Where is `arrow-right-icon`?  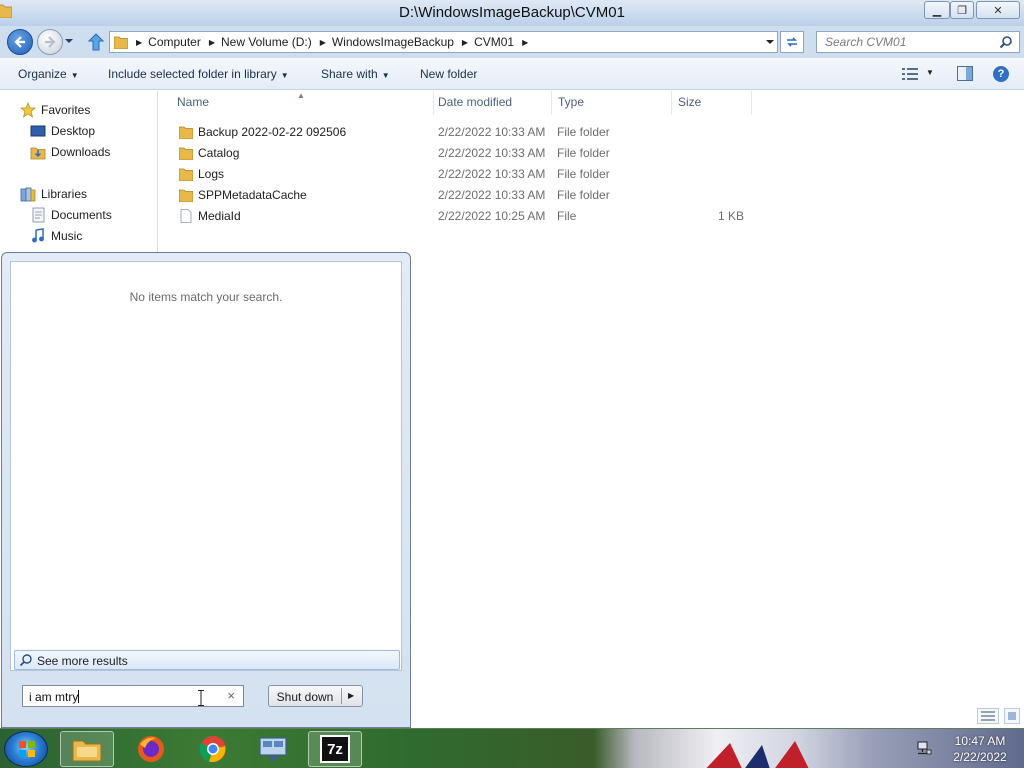 arrow-right-icon is located at coordinates (50, 42).